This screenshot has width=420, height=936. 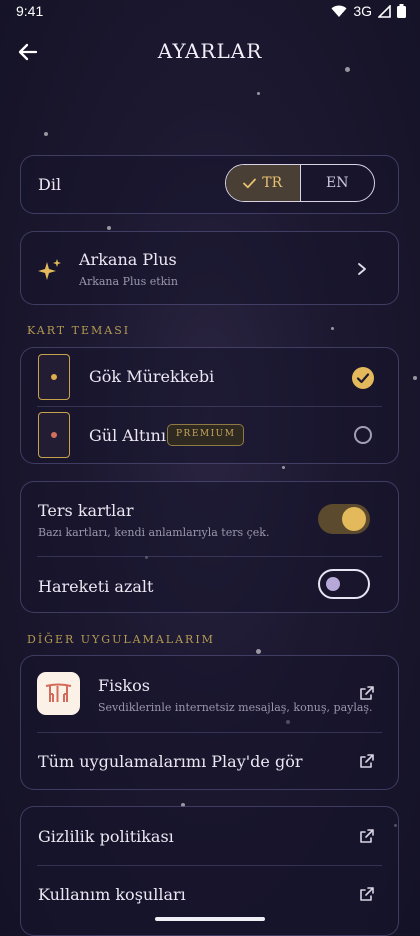 I want to click on reversed-cards-switch, so click(x=344, y=519).